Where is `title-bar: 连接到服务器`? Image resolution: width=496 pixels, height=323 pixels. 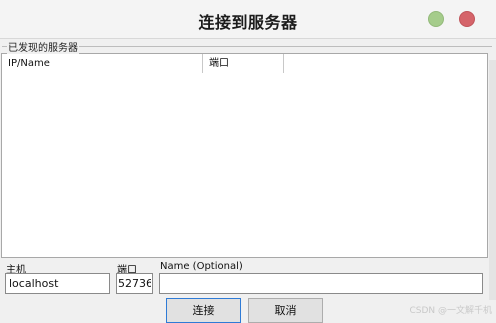 title-bar: 连接到服务器 is located at coordinates (248, 19).